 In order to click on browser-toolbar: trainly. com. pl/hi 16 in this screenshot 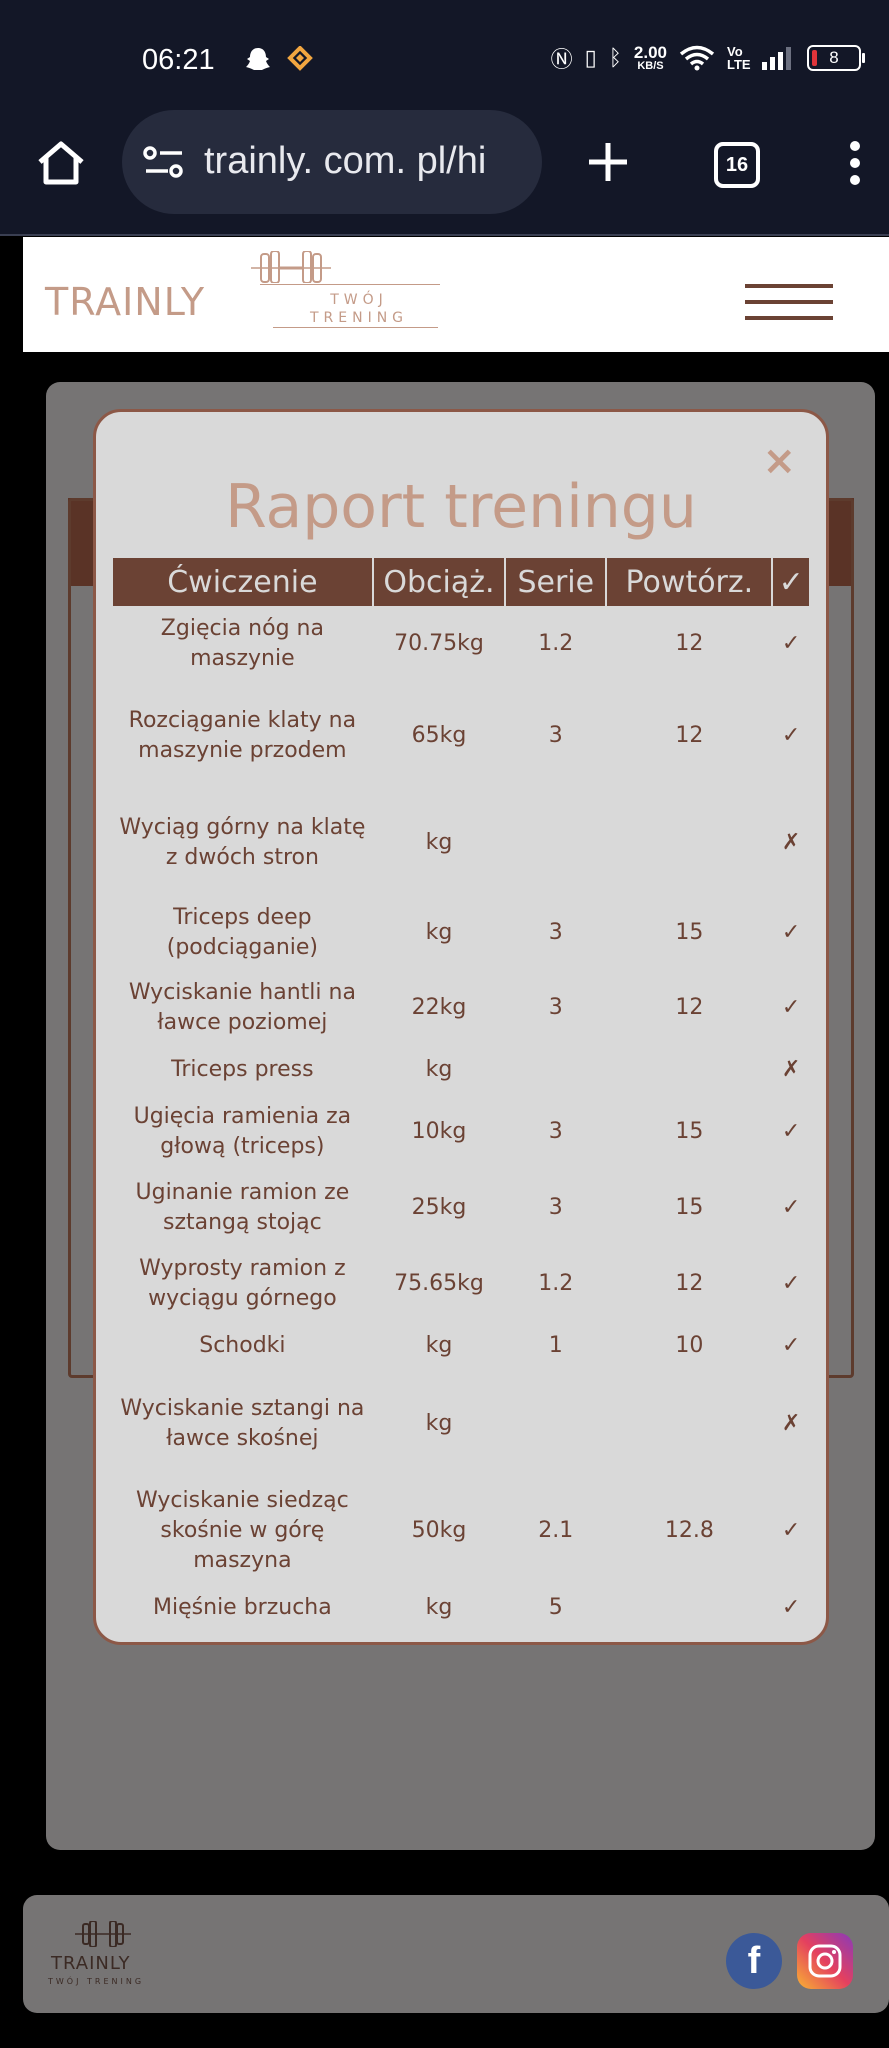, I will do `click(444, 172)`.